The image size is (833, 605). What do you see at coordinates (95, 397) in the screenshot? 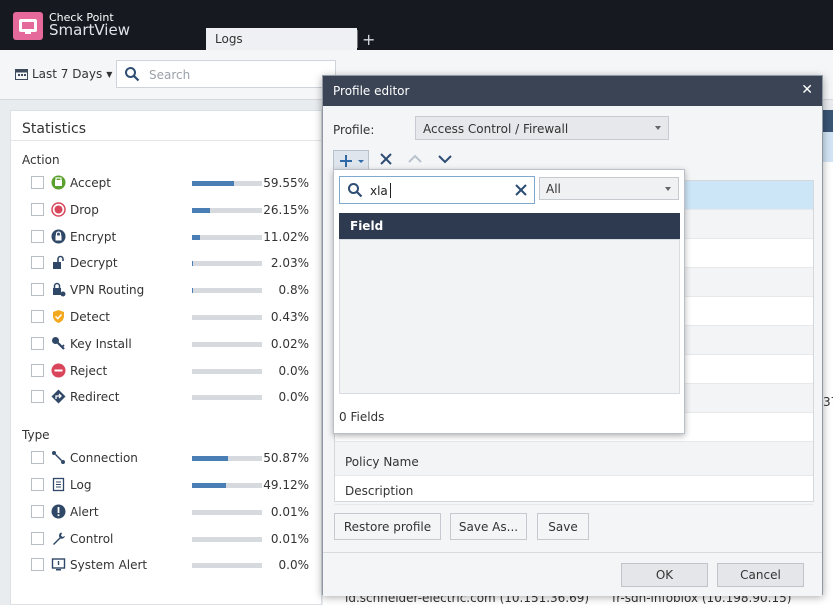
I see `stats-row-label: Redirect` at bounding box center [95, 397].